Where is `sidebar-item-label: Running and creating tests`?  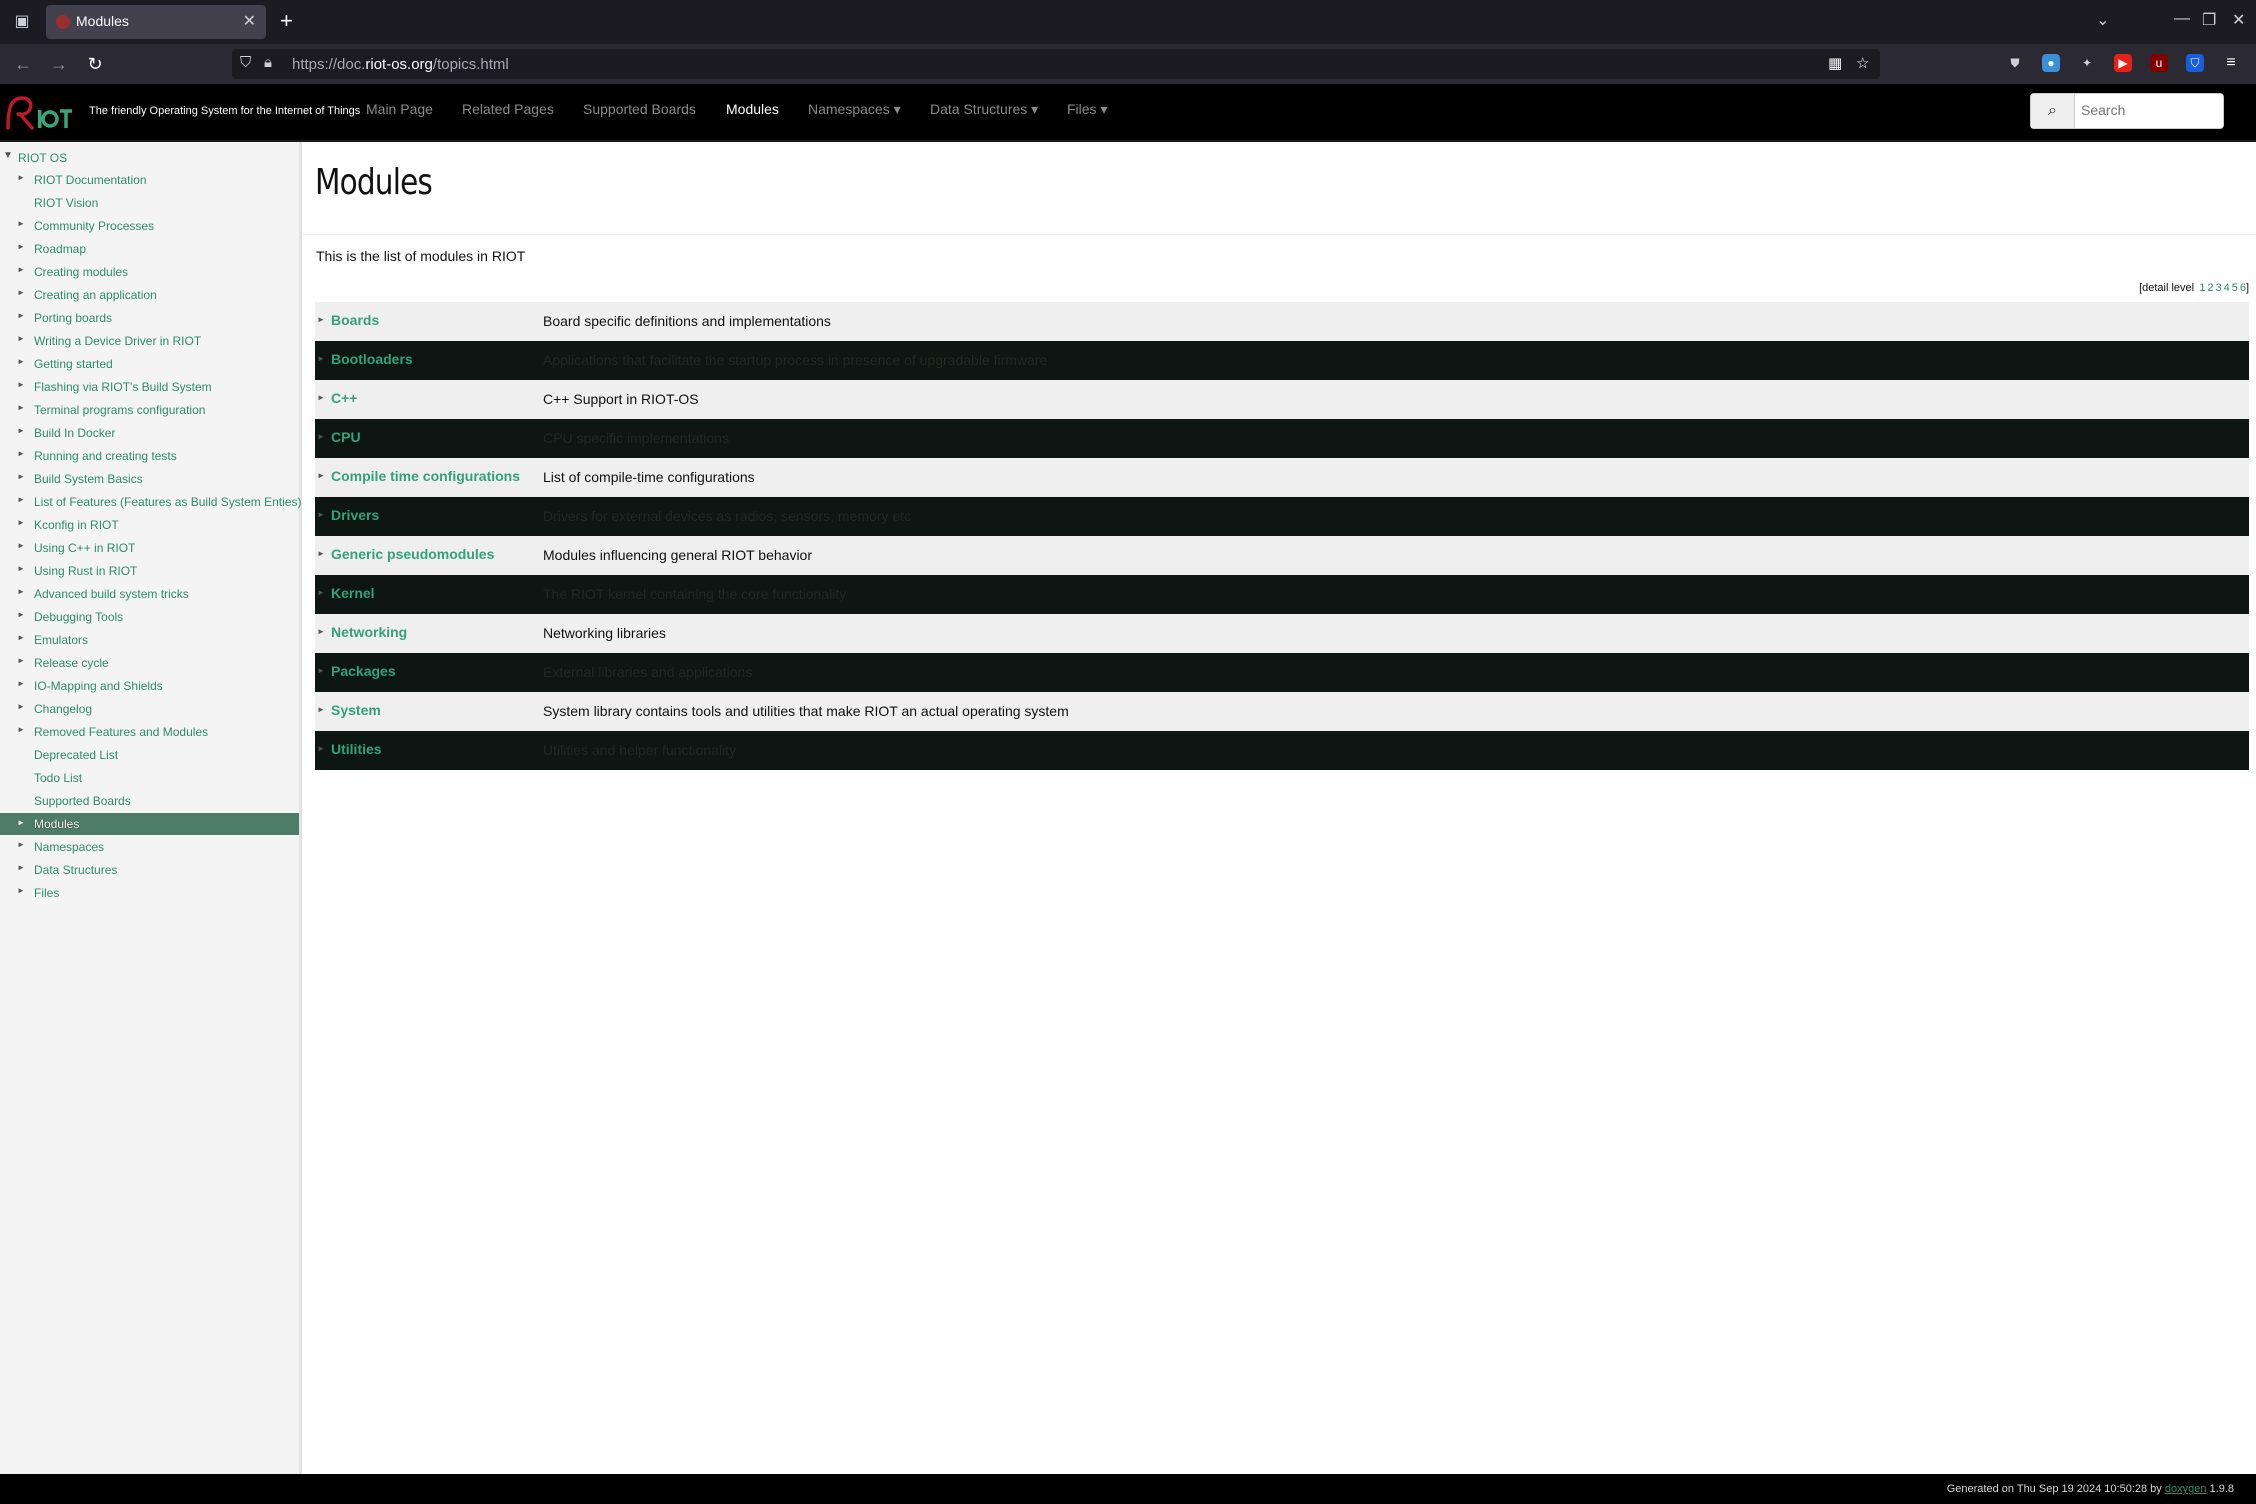 sidebar-item-label: Running and creating tests is located at coordinates (105, 456).